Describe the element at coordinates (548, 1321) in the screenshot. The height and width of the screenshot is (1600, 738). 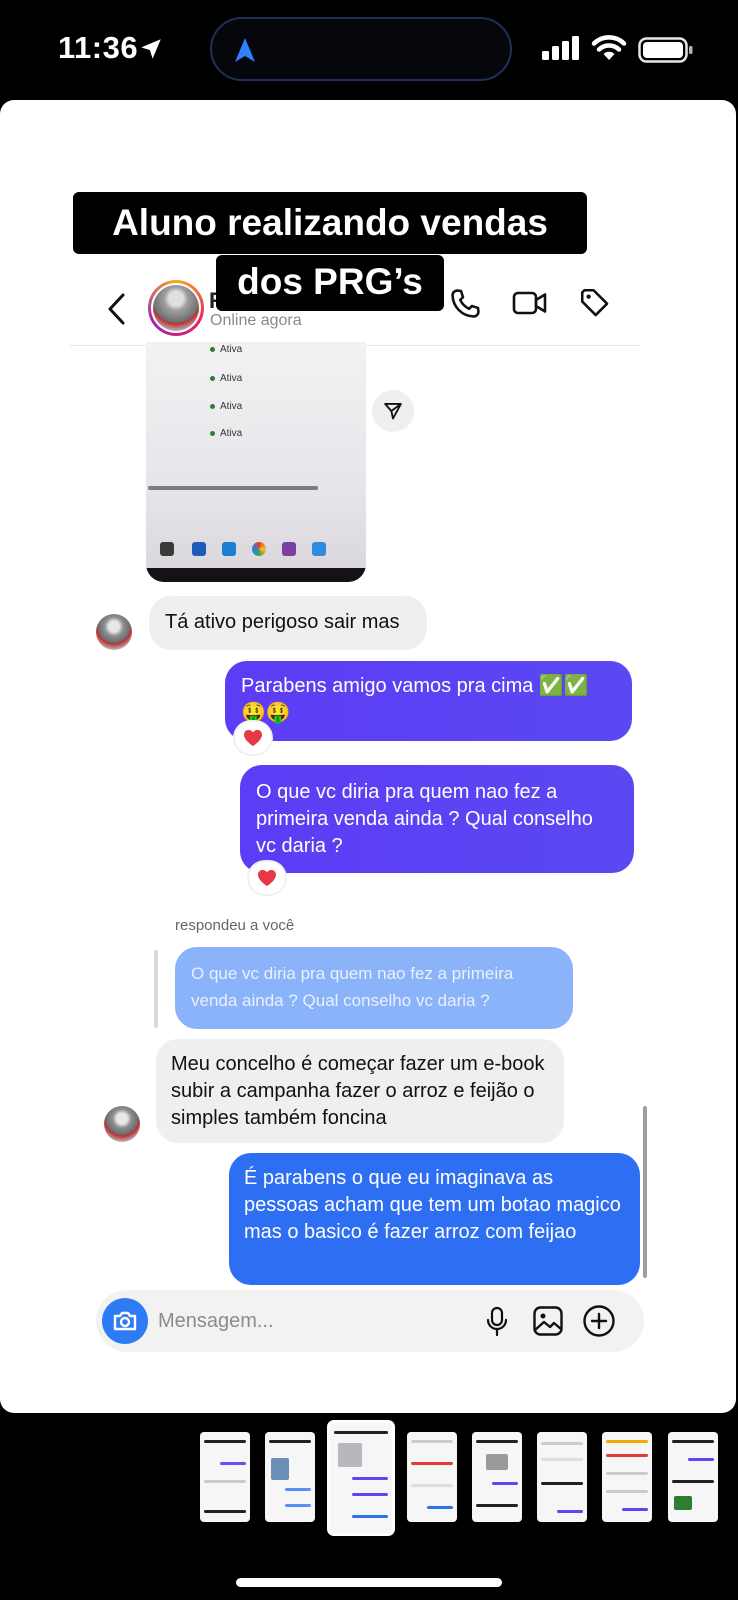
I see `gallery-icon` at that location.